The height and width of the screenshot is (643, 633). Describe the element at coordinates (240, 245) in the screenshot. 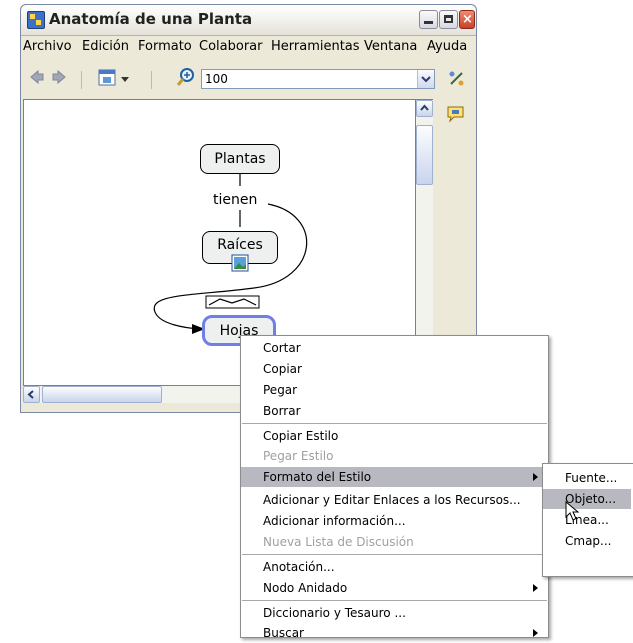

I see `node-label: Raíces` at that location.